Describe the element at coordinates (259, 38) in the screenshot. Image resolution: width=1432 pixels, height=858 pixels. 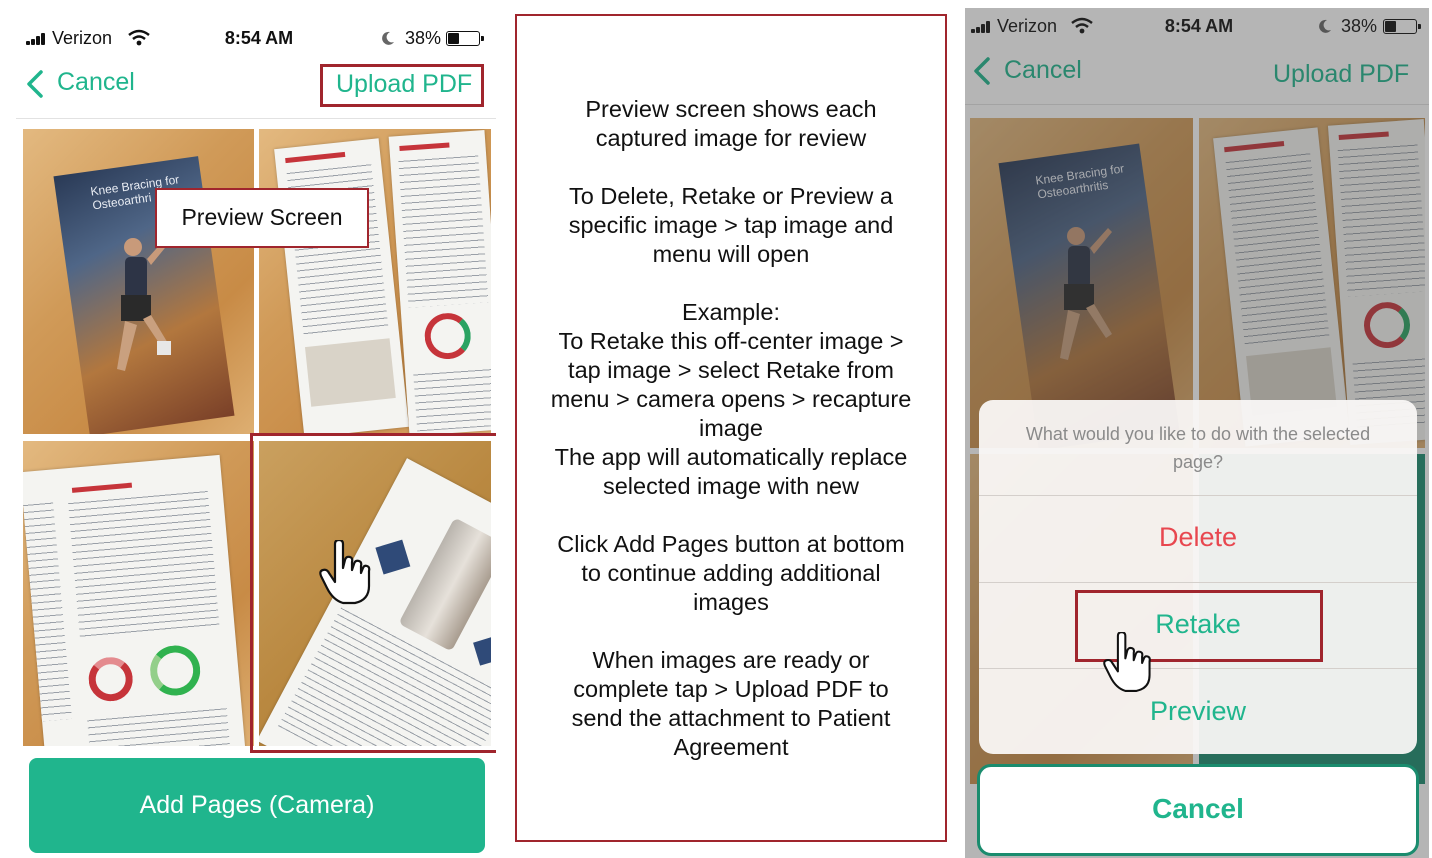
I see `clock: 8:54 AM` at that location.